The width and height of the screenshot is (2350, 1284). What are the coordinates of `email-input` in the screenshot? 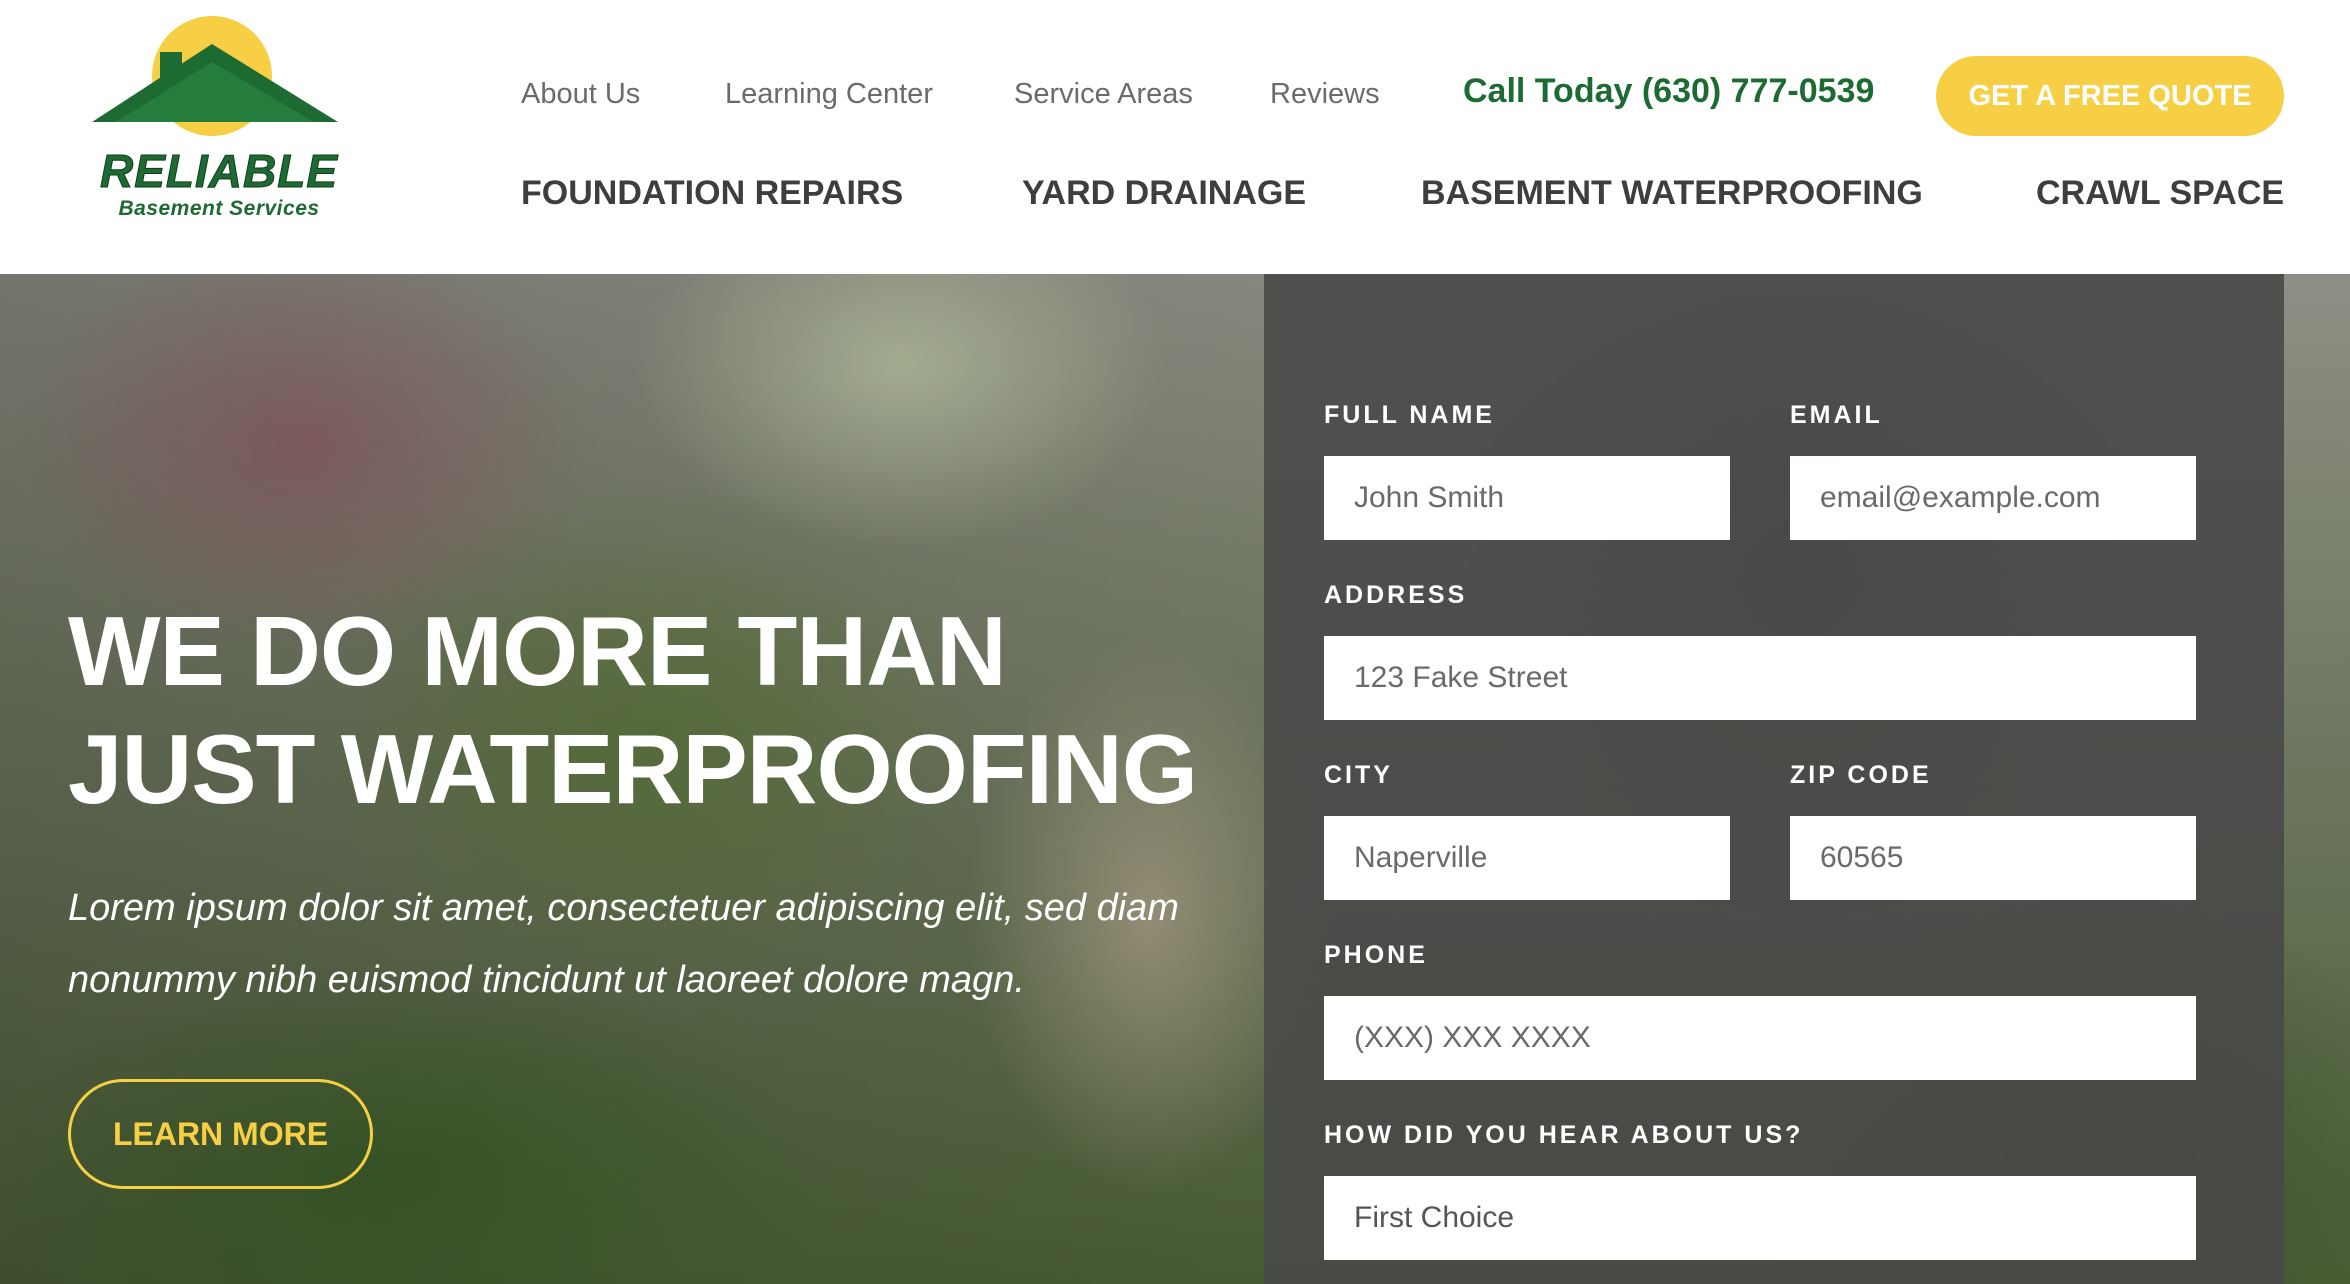 It's located at (1993, 498).